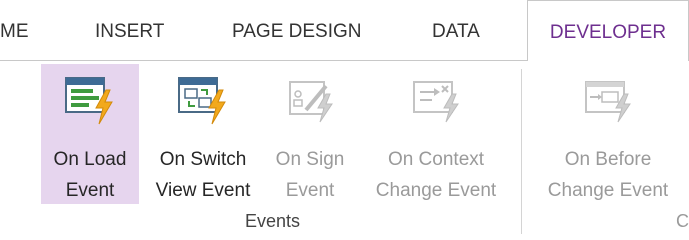  Describe the element at coordinates (456, 30) in the screenshot. I see `tab-data: DATA` at that location.